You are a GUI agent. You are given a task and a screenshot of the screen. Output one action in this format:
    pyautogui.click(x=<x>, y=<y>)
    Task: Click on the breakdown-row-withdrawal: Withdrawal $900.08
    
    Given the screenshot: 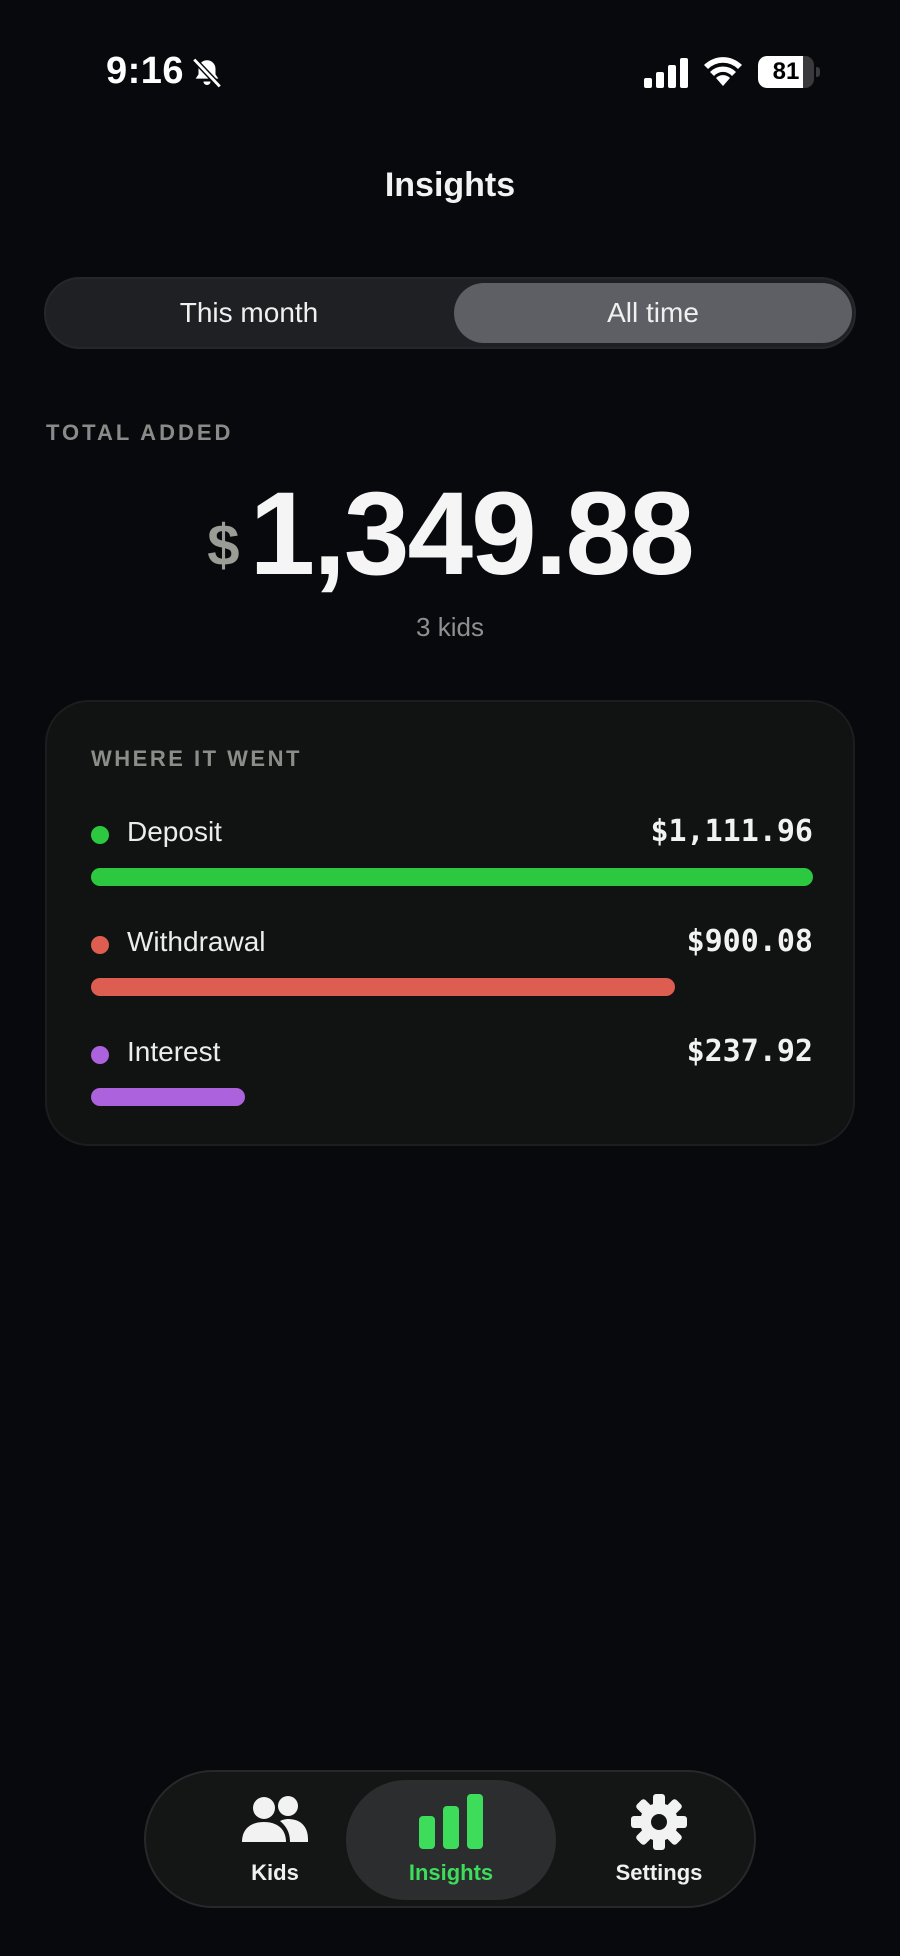 What is the action you would take?
    pyautogui.click(x=452, y=956)
    